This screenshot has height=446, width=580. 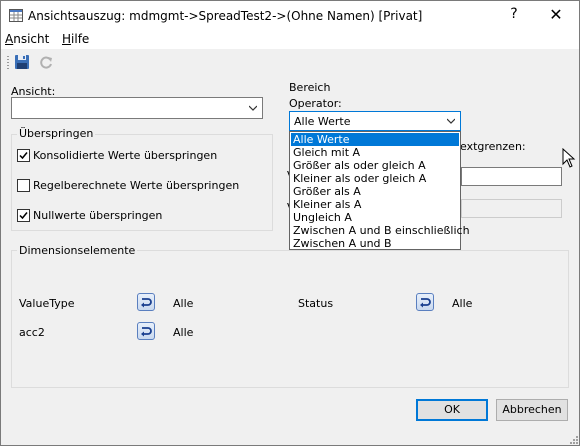 What do you see at coordinates (22, 62) in the screenshot?
I see `save-icon` at bounding box center [22, 62].